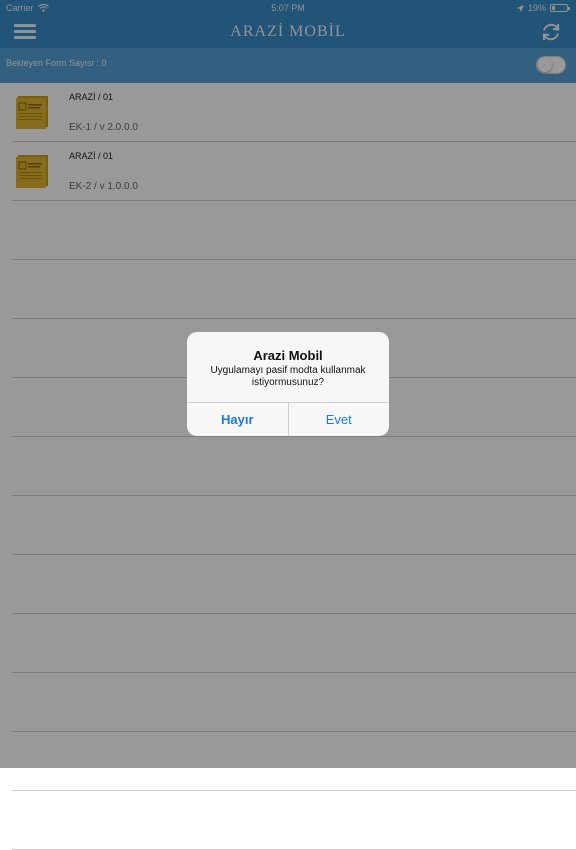  I want to click on alert-button-bar: Hayır Evet, so click(288, 419).